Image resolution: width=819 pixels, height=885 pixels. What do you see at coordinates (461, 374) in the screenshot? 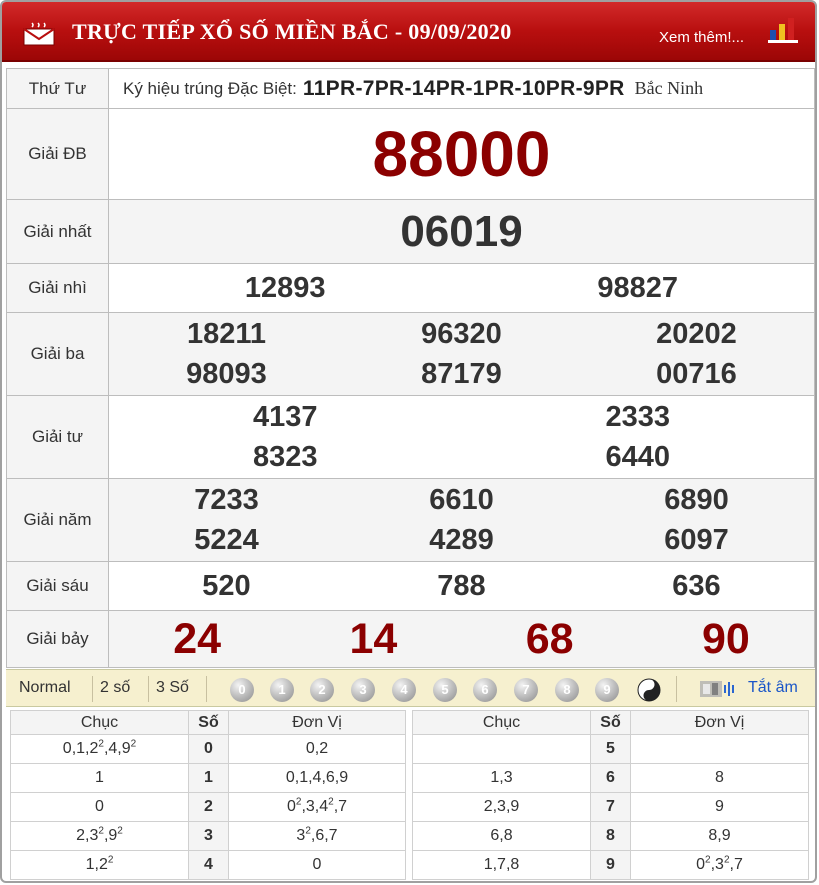
I see `prize-3-number: 87179` at bounding box center [461, 374].